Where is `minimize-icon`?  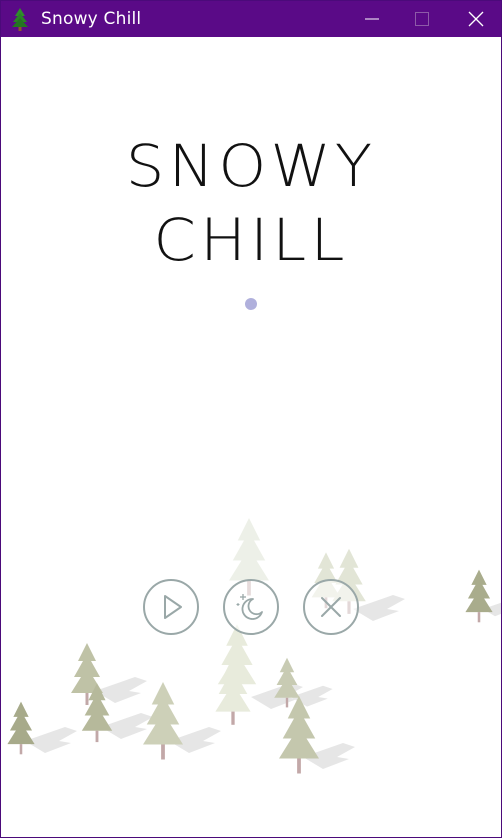 minimize-icon is located at coordinates (372, 19).